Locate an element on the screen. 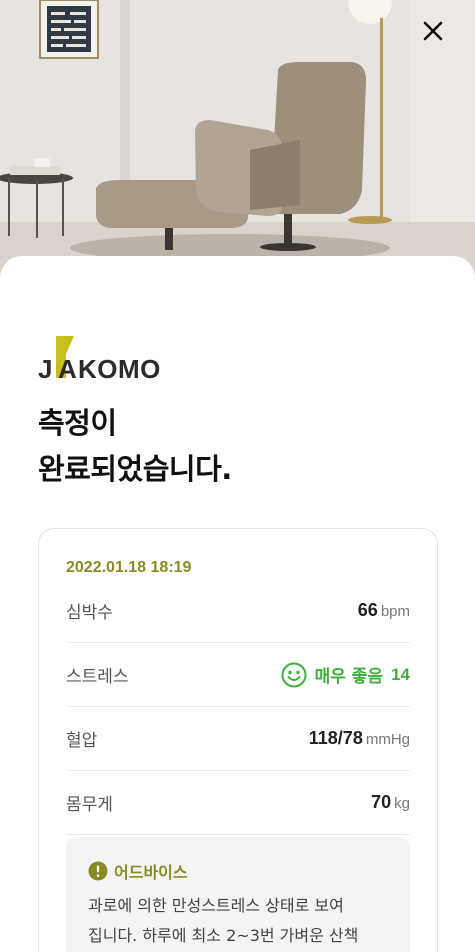  blood-pressure-row: 혈압 118/78 mmHg is located at coordinates (238, 739).